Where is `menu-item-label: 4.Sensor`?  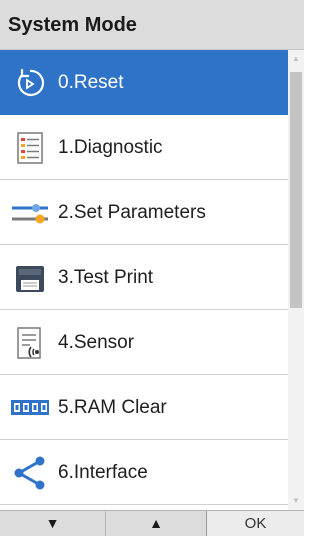
menu-item-label: 4.Sensor is located at coordinates (96, 342).